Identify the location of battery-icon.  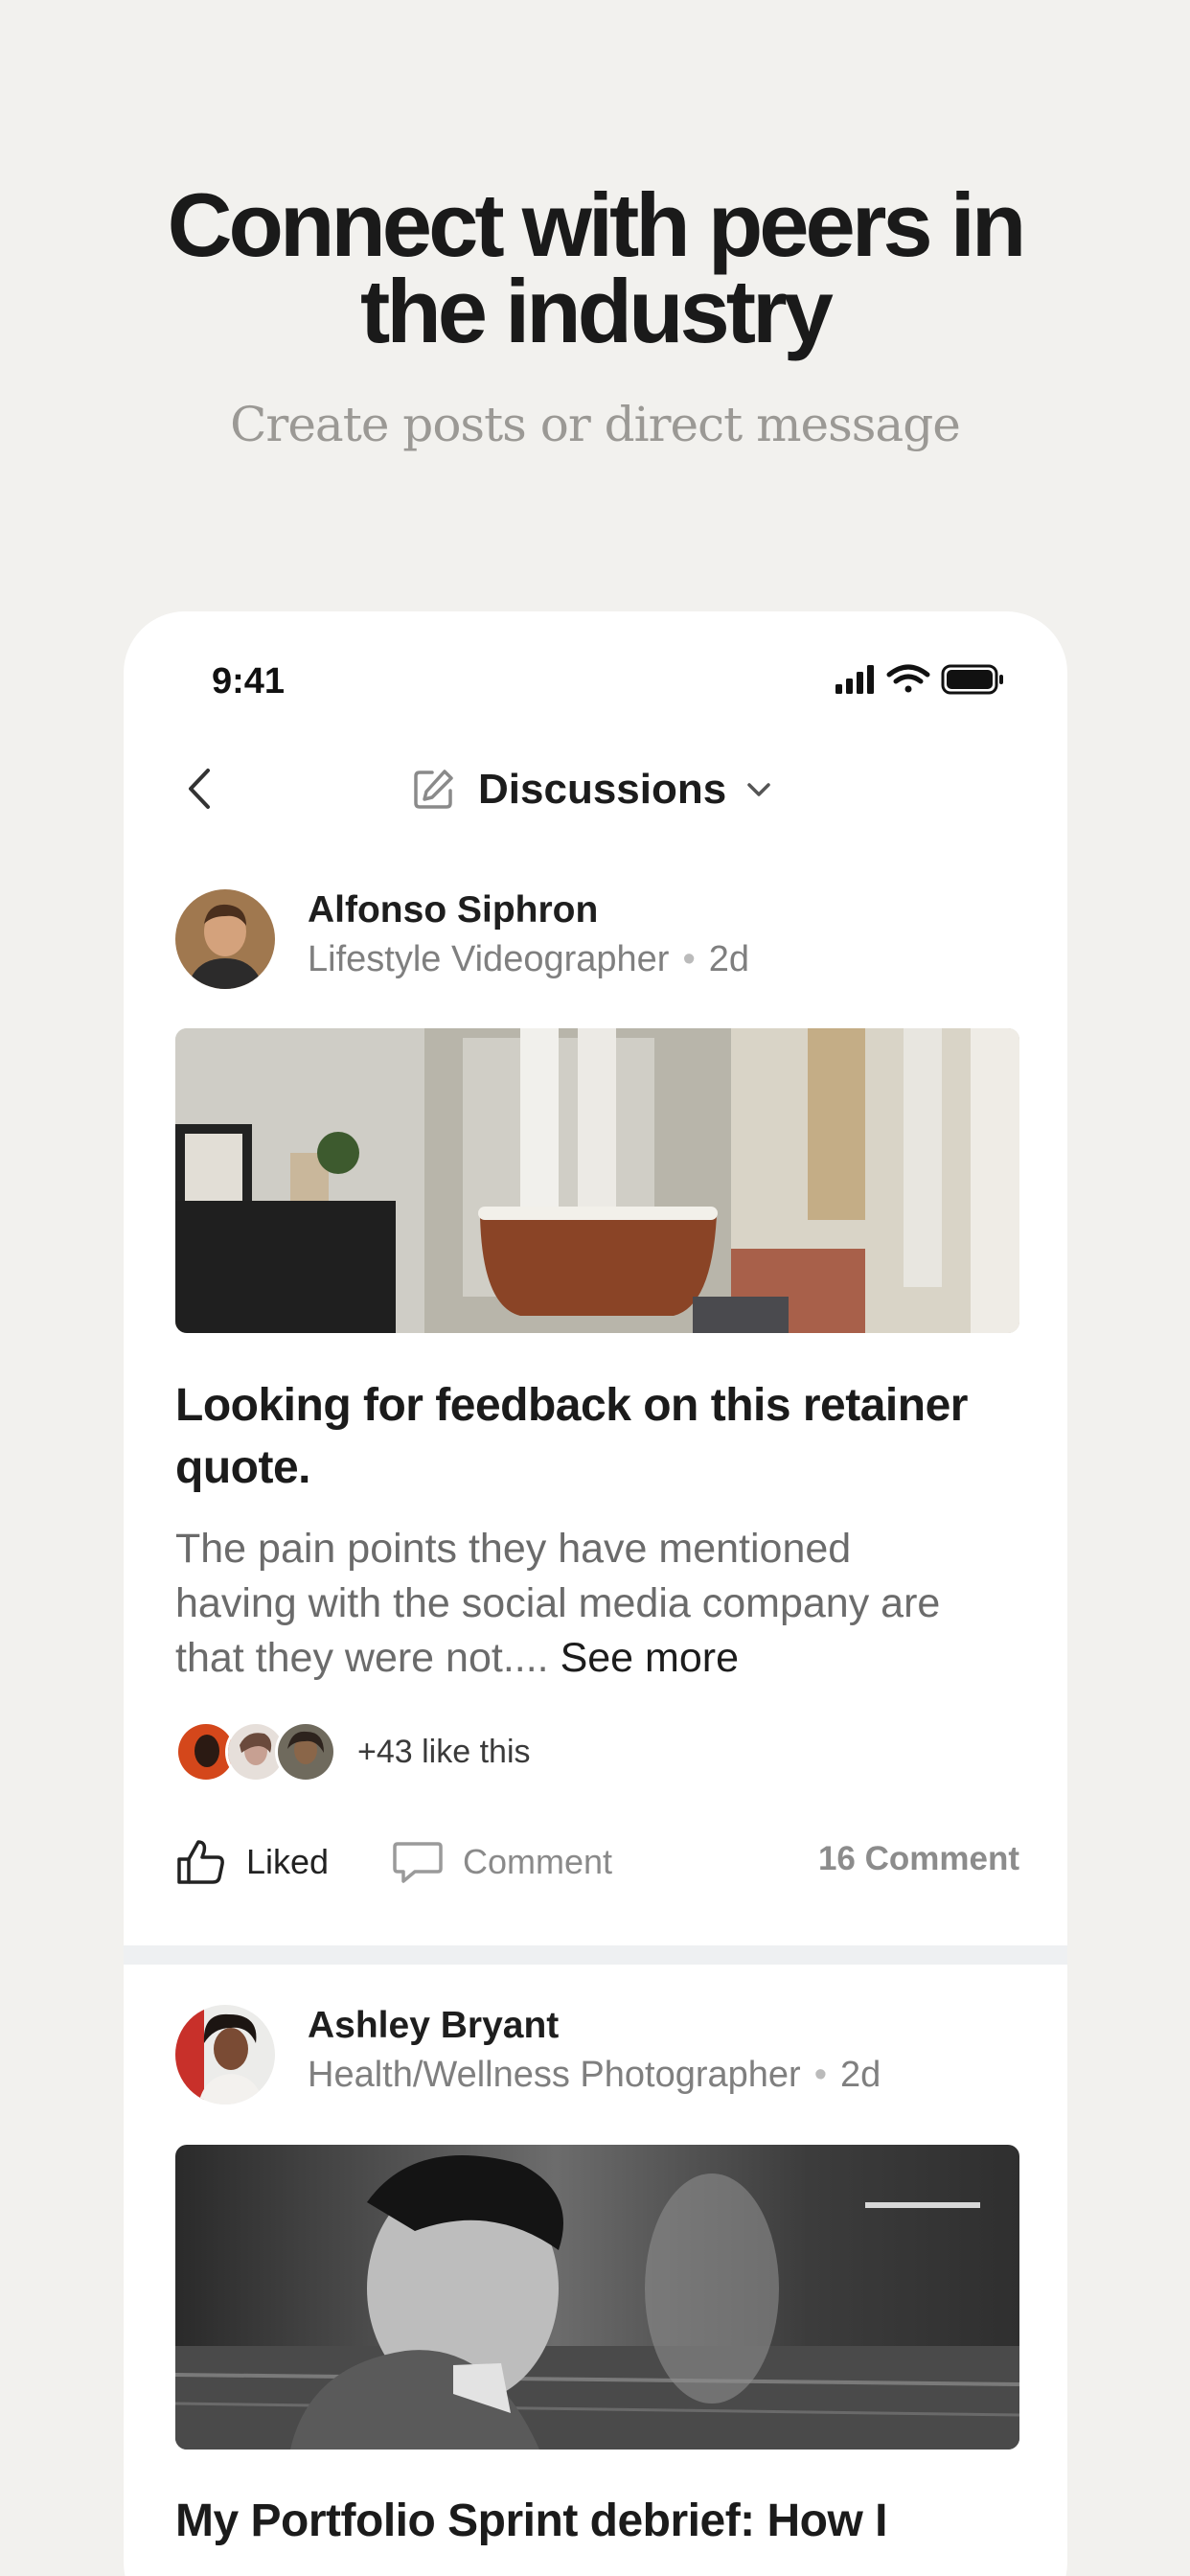
(972, 679).